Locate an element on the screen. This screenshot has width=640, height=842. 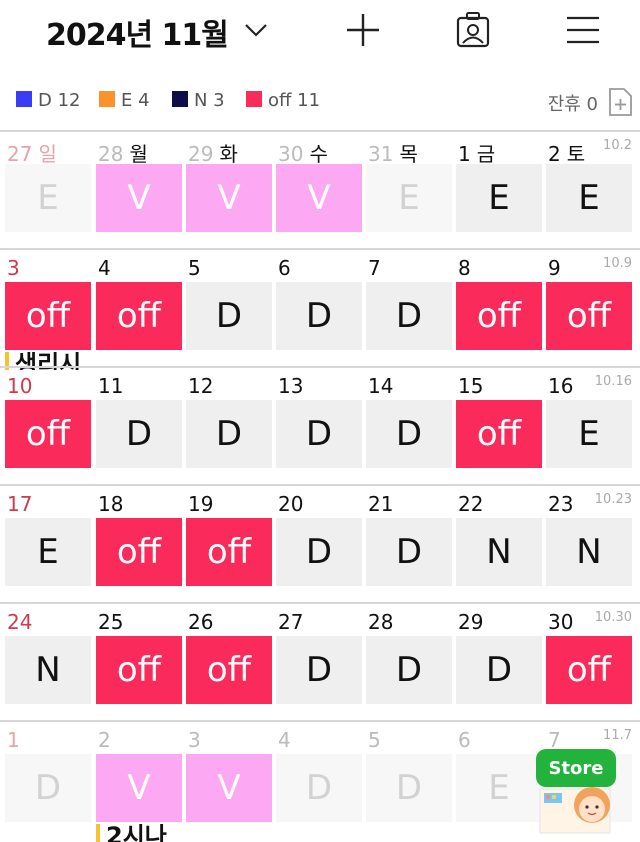
day-number-value: 31 is located at coordinates (381, 154).